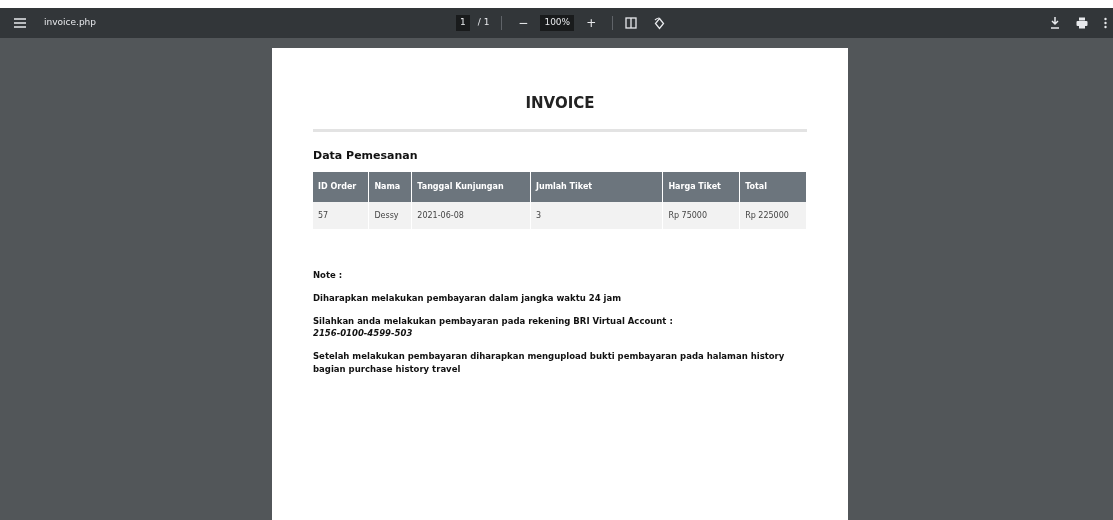 The width and height of the screenshot is (1113, 520). What do you see at coordinates (1105, 23) in the screenshot?
I see `more-icon` at bounding box center [1105, 23].